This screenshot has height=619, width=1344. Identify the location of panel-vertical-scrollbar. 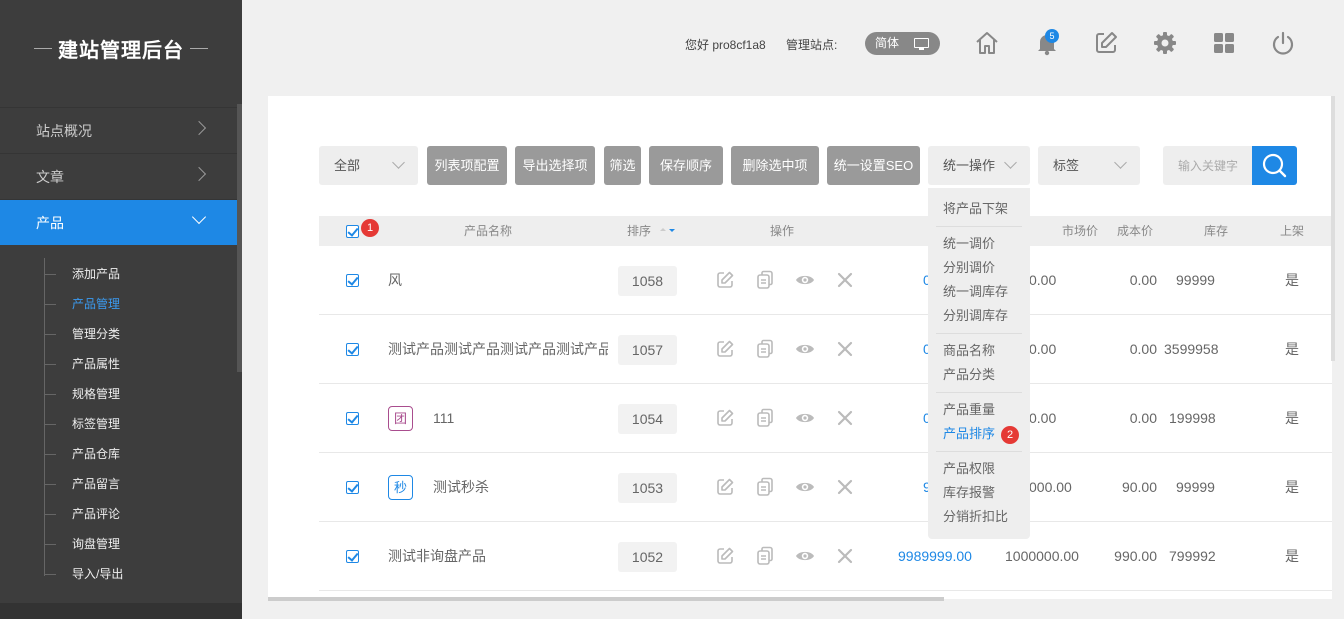
(1333, 228).